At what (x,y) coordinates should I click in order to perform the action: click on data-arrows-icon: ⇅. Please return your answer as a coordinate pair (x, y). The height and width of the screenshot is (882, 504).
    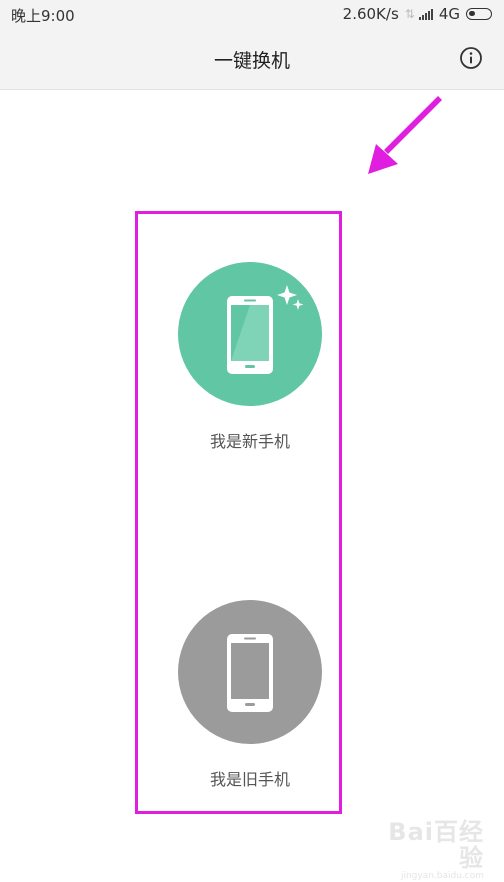
    Looking at the image, I should click on (409, 14).